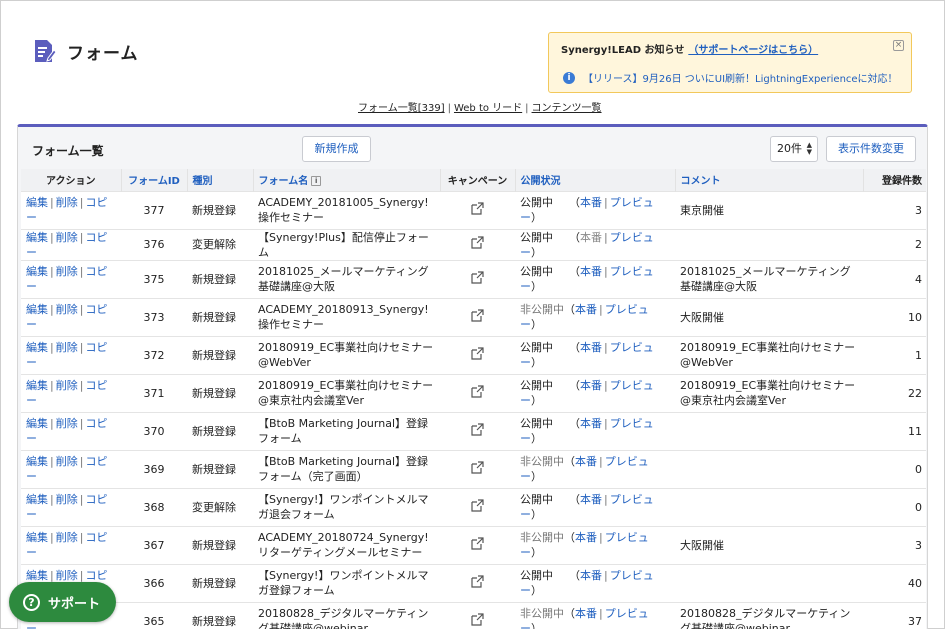 The height and width of the screenshot is (629, 945). I want to click on col-status: 公開状況, so click(595, 180).